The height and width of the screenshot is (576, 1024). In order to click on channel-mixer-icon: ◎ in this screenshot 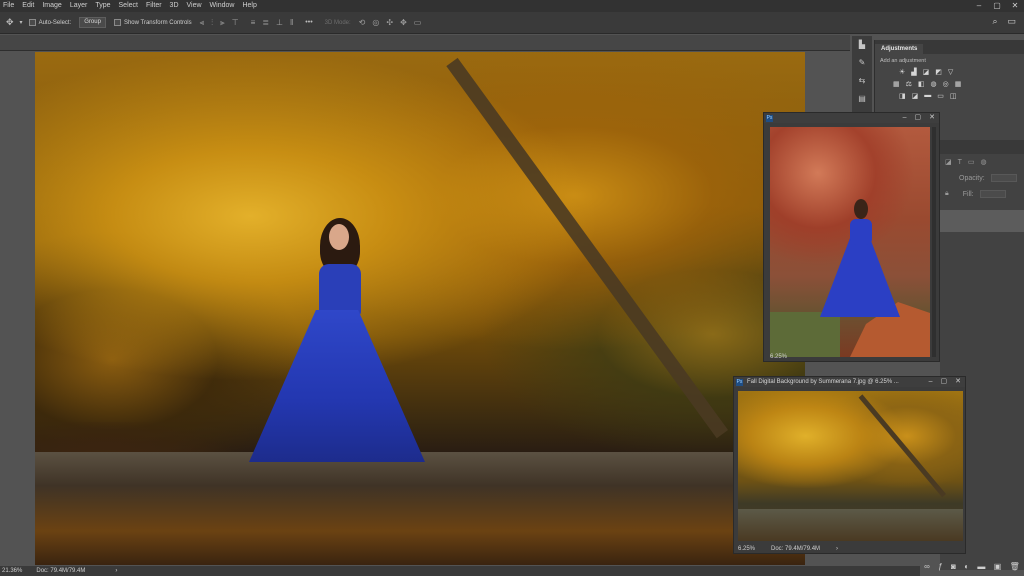, I will do `click(946, 84)`.